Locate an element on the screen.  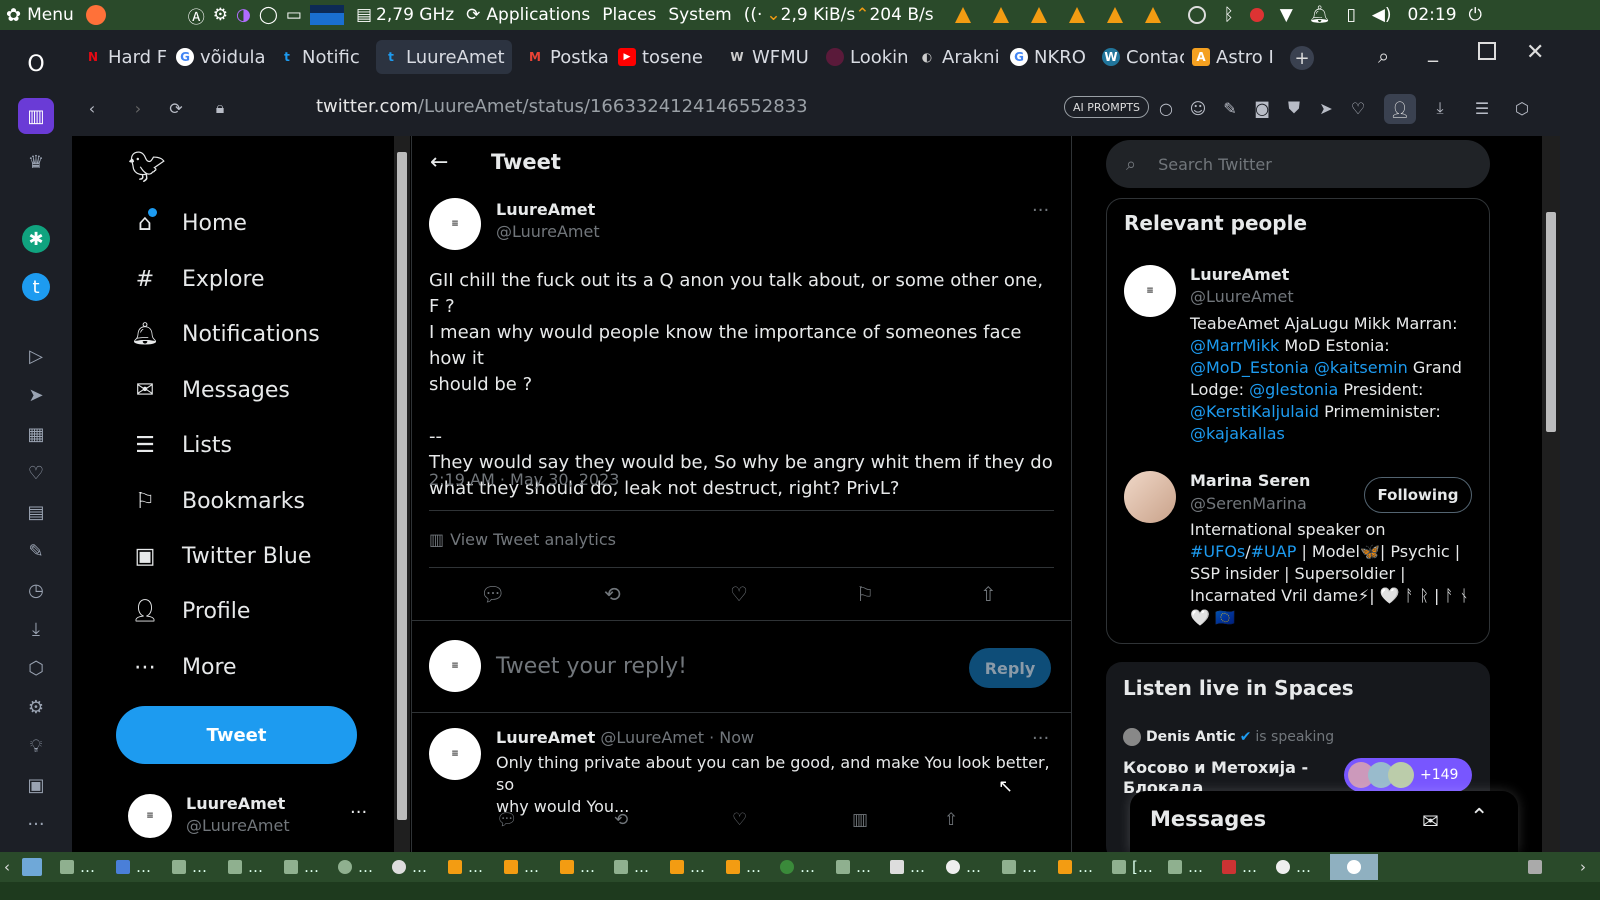
download-icon: ⤓ is located at coordinates (1440, 108).